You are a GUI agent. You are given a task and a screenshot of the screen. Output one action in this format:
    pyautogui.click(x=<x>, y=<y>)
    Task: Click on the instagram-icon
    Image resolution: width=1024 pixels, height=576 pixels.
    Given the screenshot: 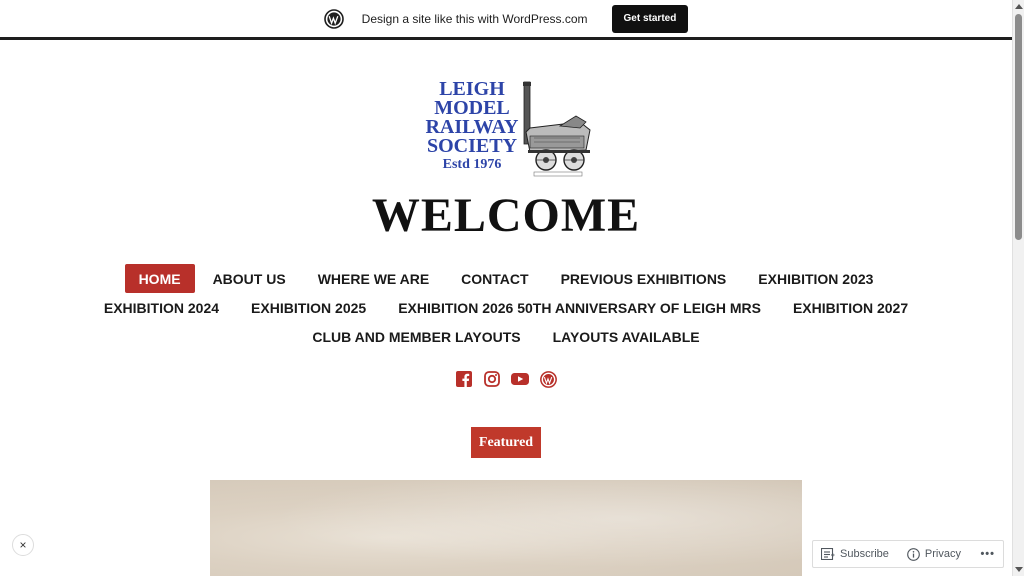 What is the action you would take?
    pyautogui.click(x=492, y=379)
    